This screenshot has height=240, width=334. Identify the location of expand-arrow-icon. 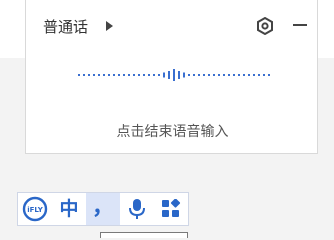
(109, 26).